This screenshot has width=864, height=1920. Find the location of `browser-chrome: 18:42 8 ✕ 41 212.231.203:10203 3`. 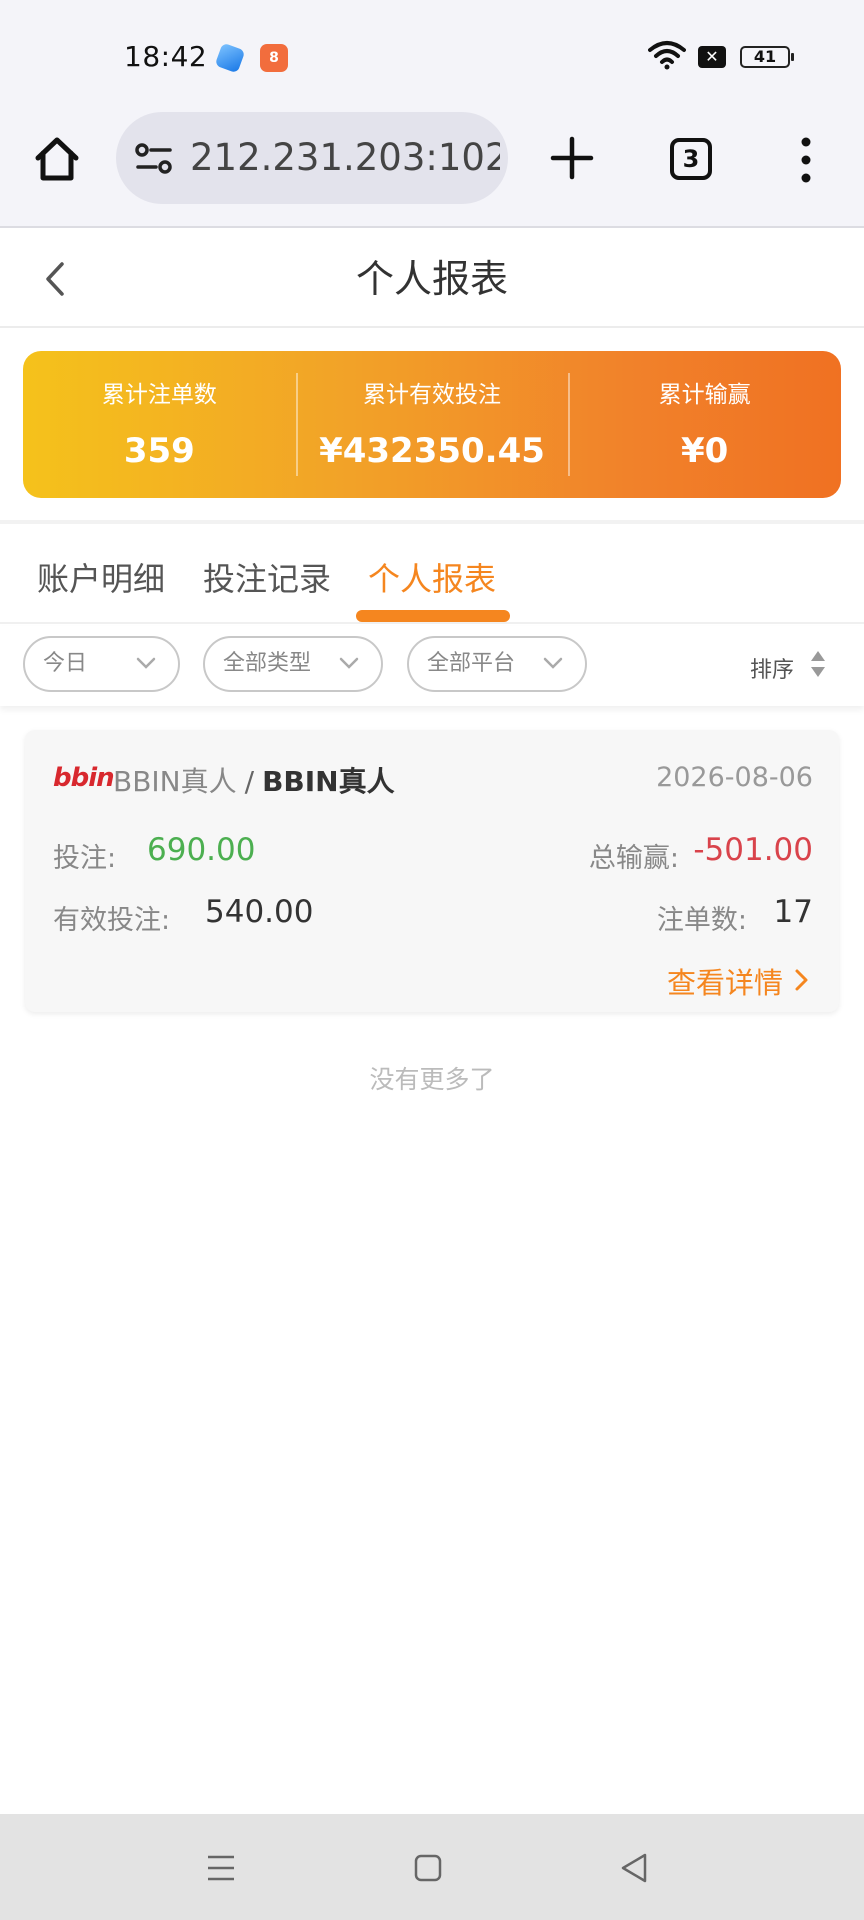

browser-chrome: 18:42 8 ✕ 41 212.231.203:10203 3 is located at coordinates (432, 114).